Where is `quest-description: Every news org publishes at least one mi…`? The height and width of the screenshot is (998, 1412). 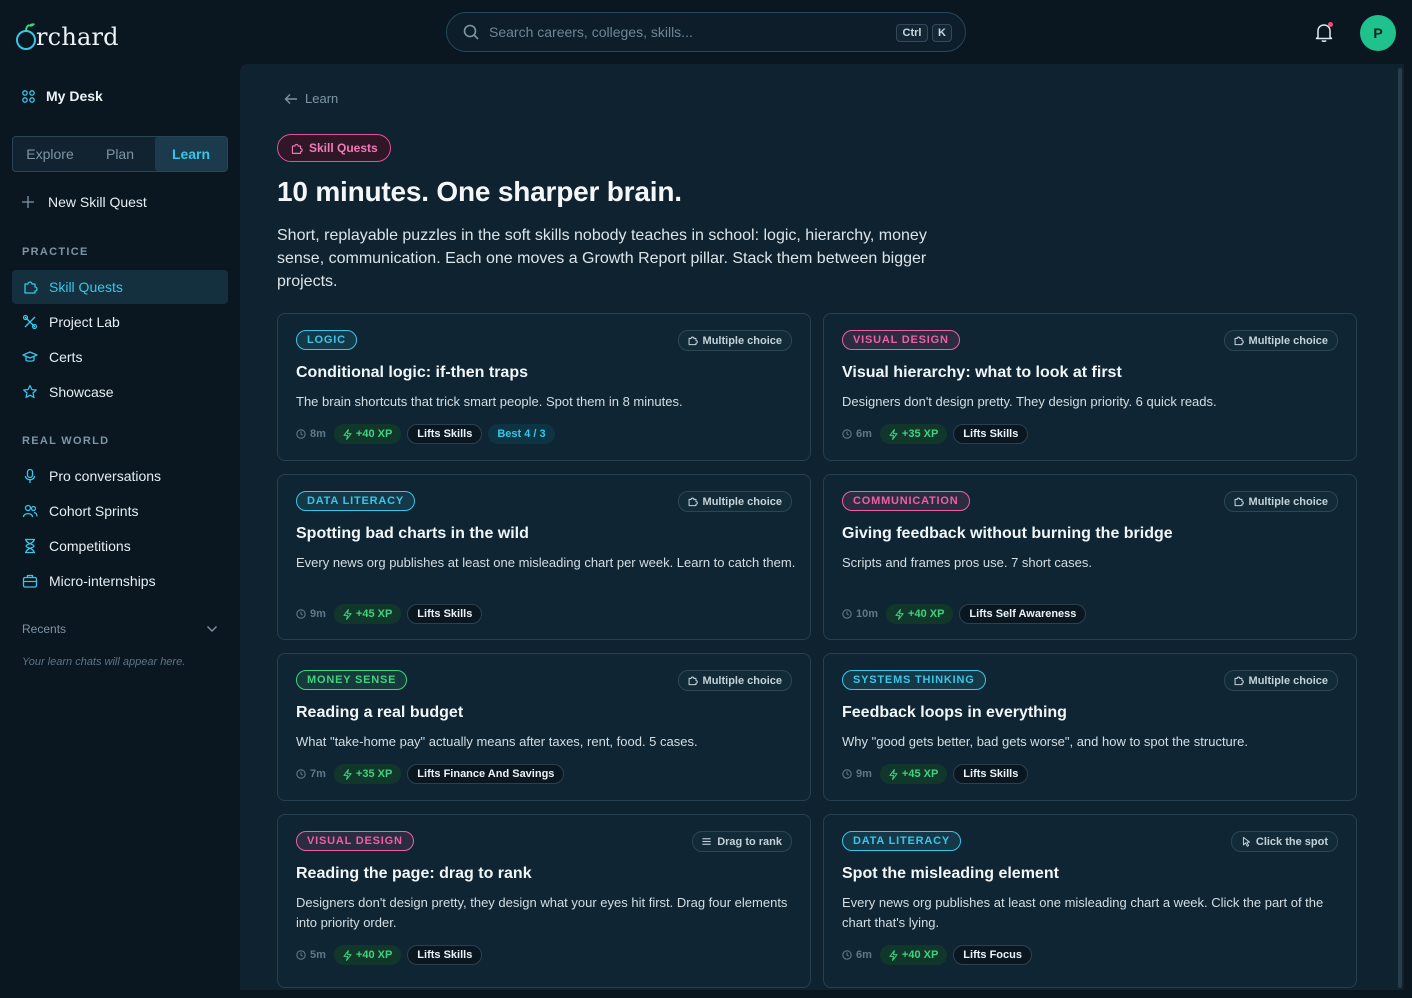
quest-description: Every news org publishes at least one mi… is located at coordinates (1083, 912).